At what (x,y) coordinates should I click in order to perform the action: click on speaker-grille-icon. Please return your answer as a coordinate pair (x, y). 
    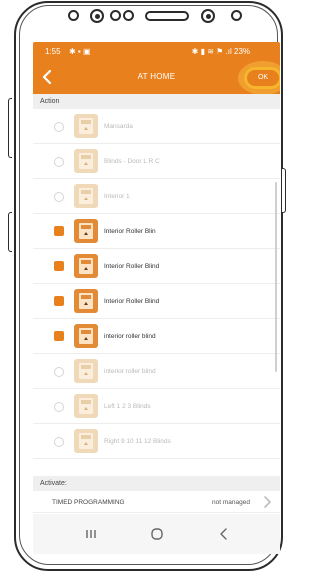
    Looking at the image, I should click on (167, 16).